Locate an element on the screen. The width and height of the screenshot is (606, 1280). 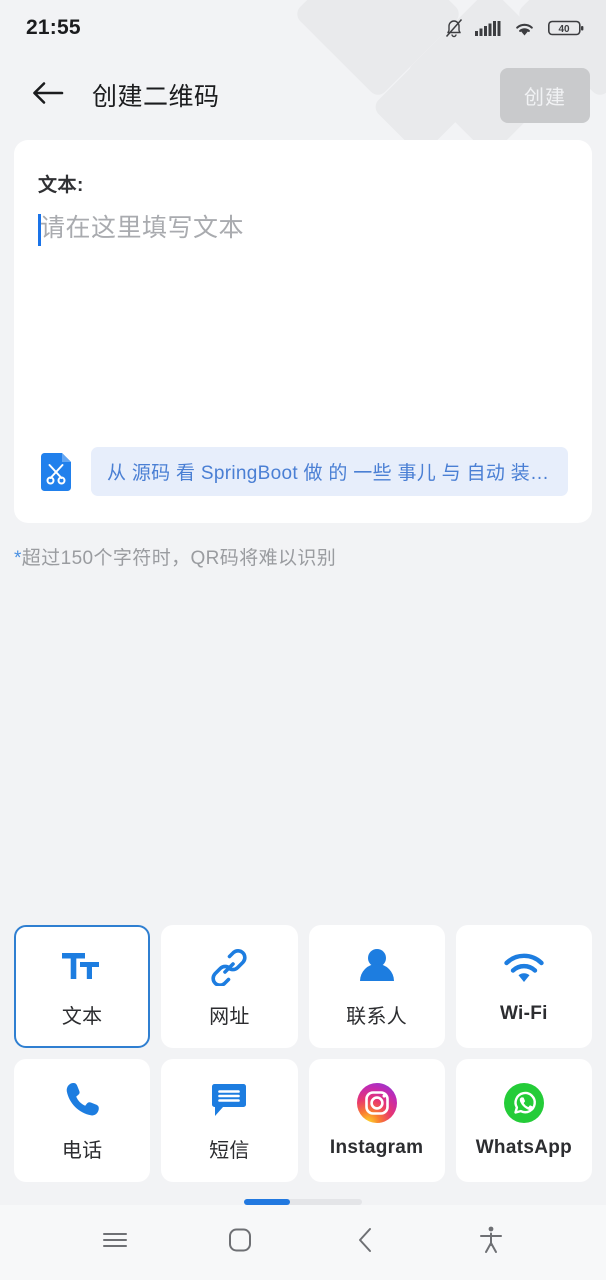
qr-type-label: 网址 is located at coordinates (229, 1016).